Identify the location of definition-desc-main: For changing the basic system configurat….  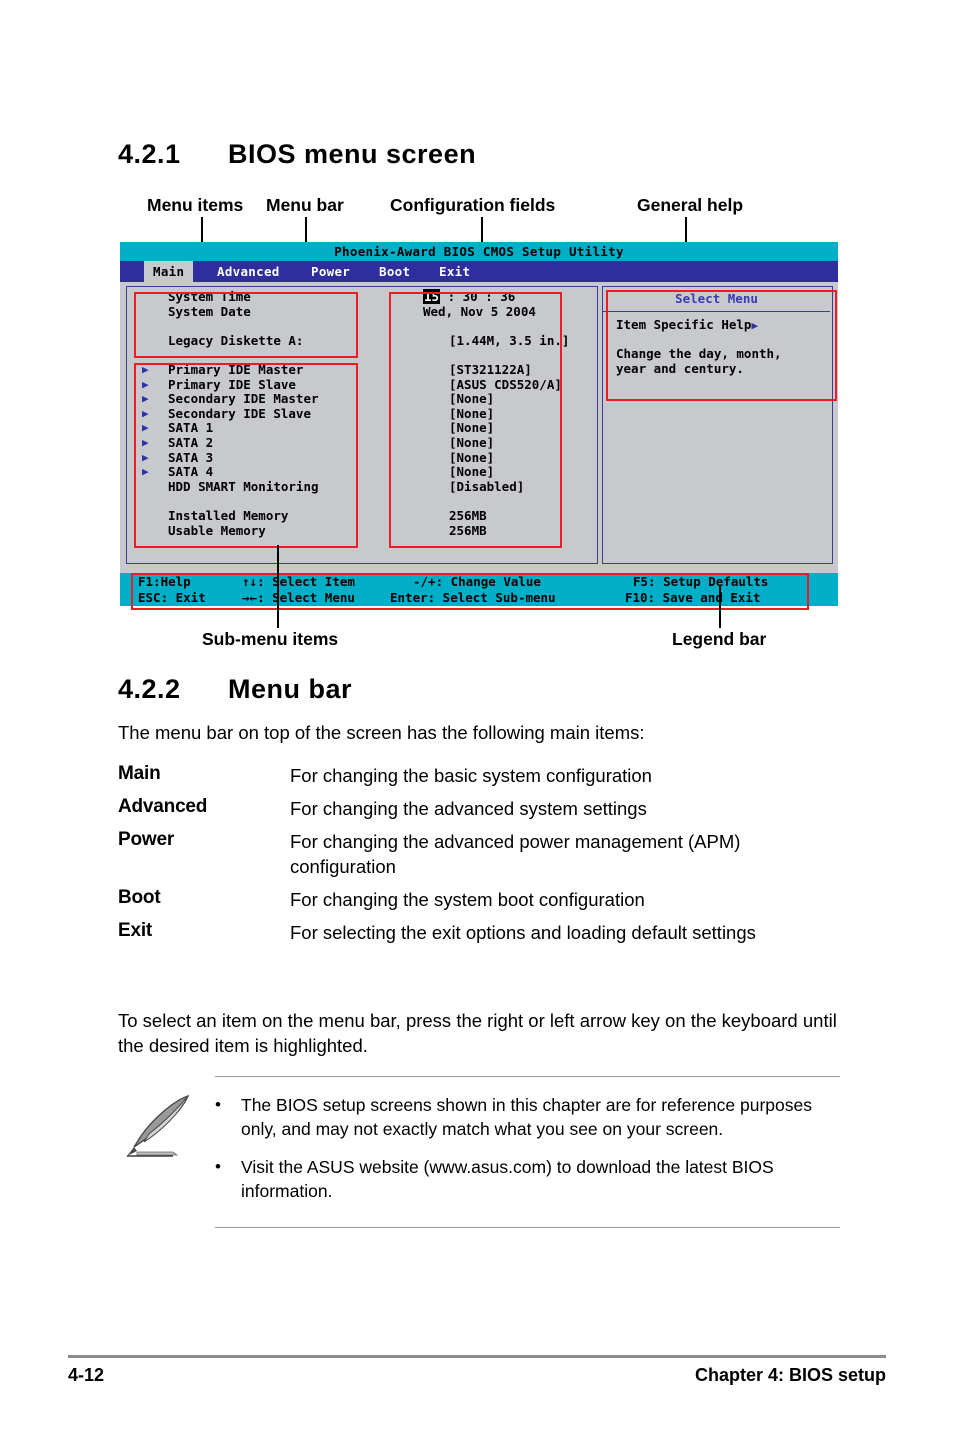
(471, 775).